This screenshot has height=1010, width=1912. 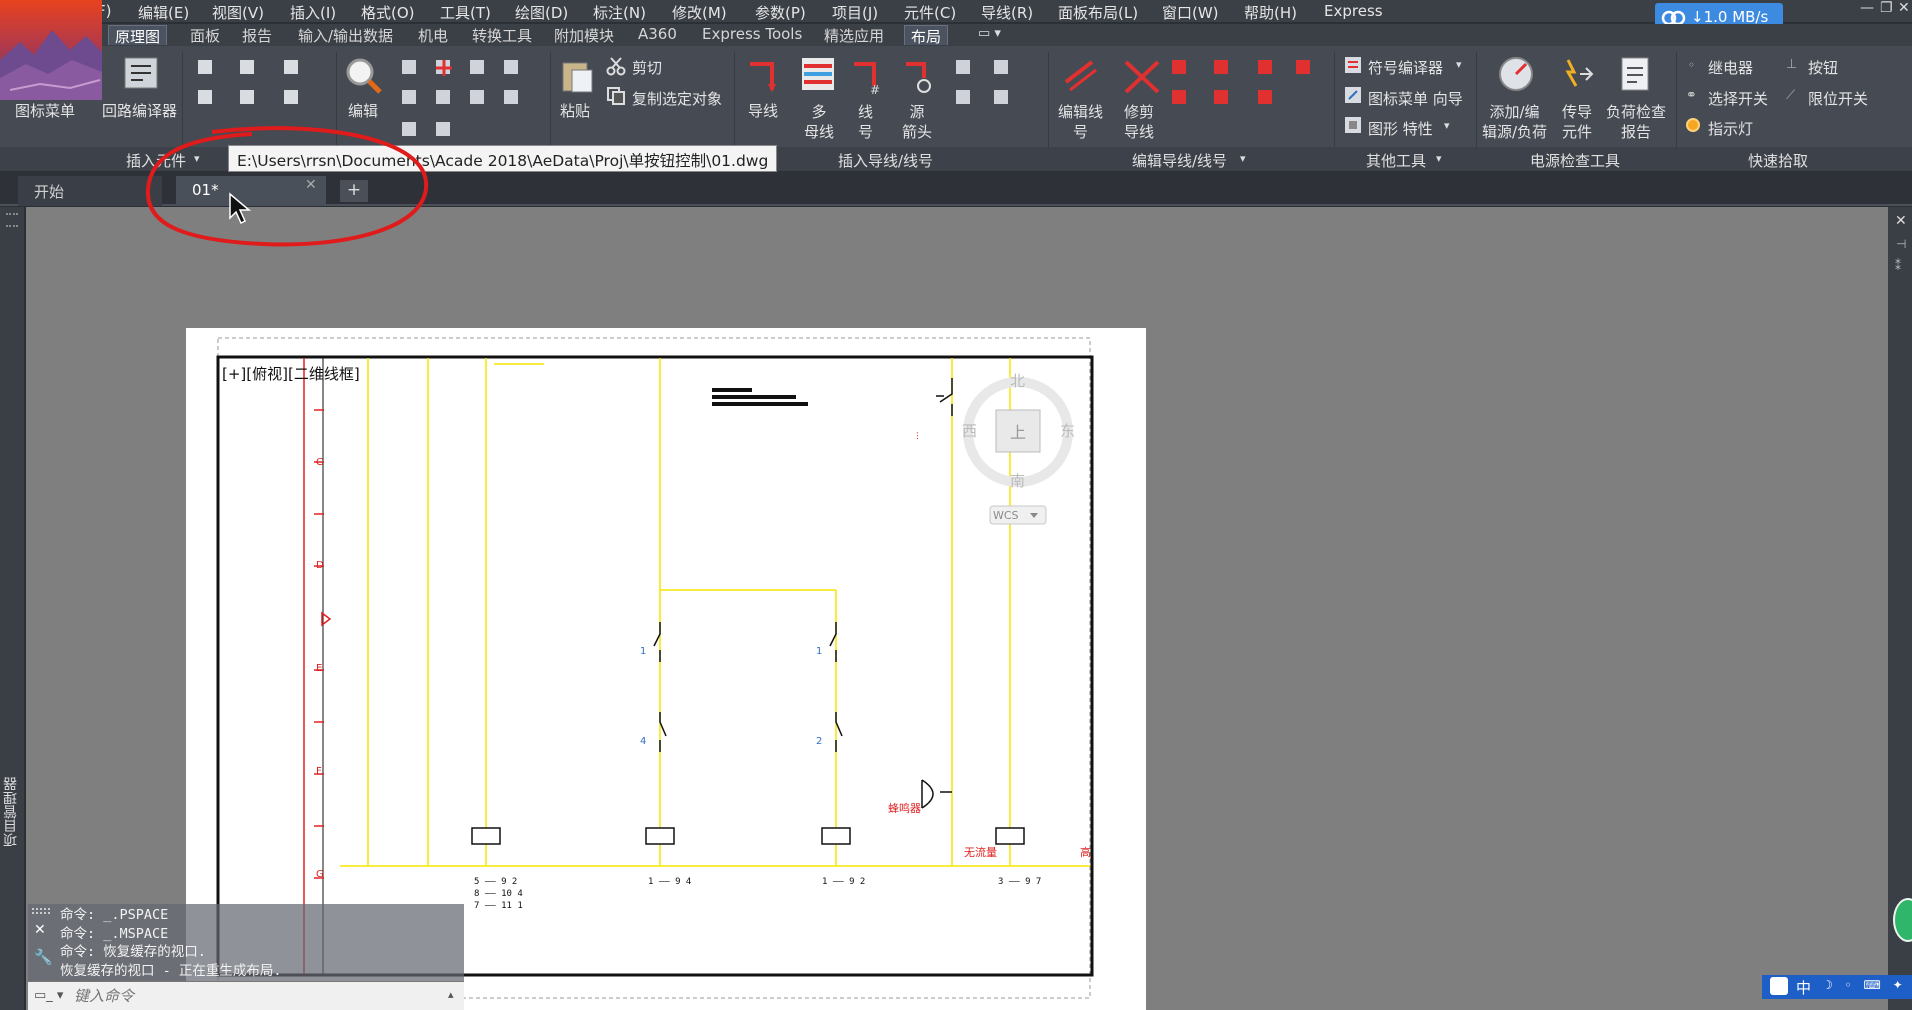 What do you see at coordinates (51, 50) in the screenshot?
I see `app-logo` at bounding box center [51, 50].